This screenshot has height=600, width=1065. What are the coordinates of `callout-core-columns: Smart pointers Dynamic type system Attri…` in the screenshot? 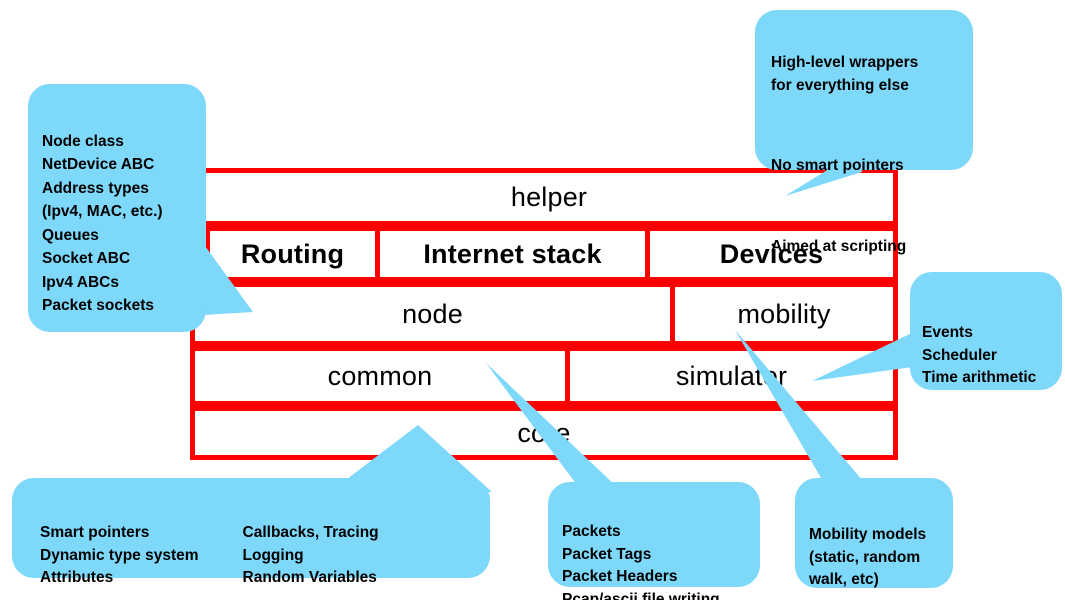 It's located at (265, 555).